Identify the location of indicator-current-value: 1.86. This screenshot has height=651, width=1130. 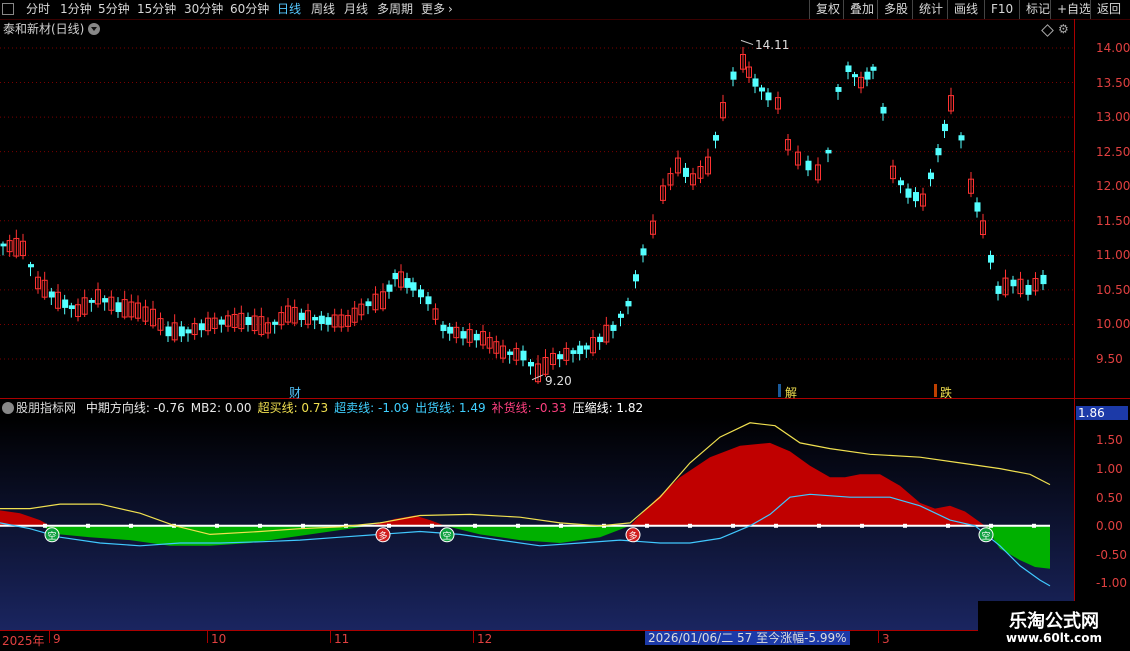
(1102, 413).